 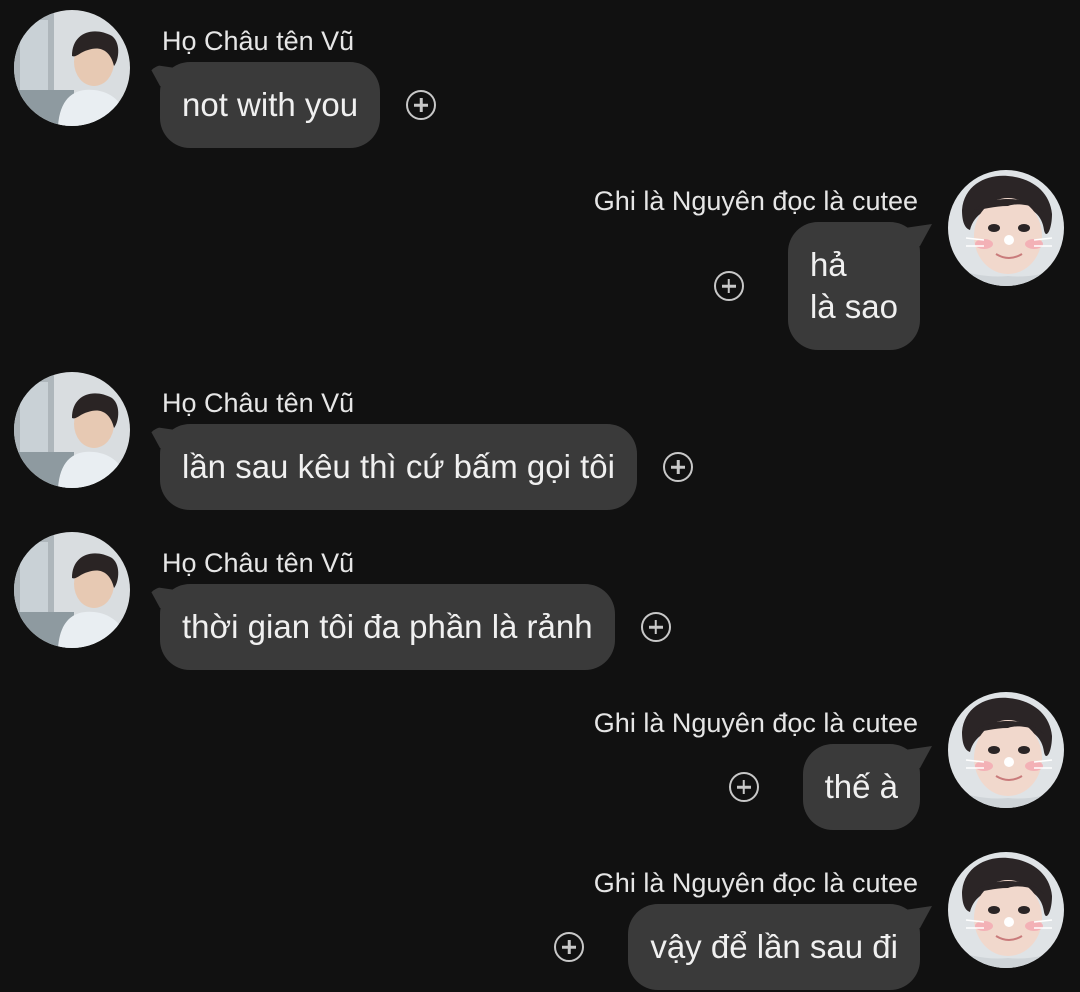 I want to click on message-bubble: not with you, so click(x=270, y=105).